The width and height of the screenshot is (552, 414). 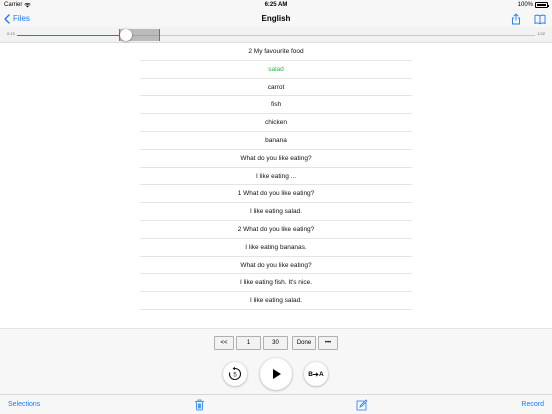 What do you see at coordinates (516, 18) in the screenshot?
I see `share-icon` at bounding box center [516, 18].